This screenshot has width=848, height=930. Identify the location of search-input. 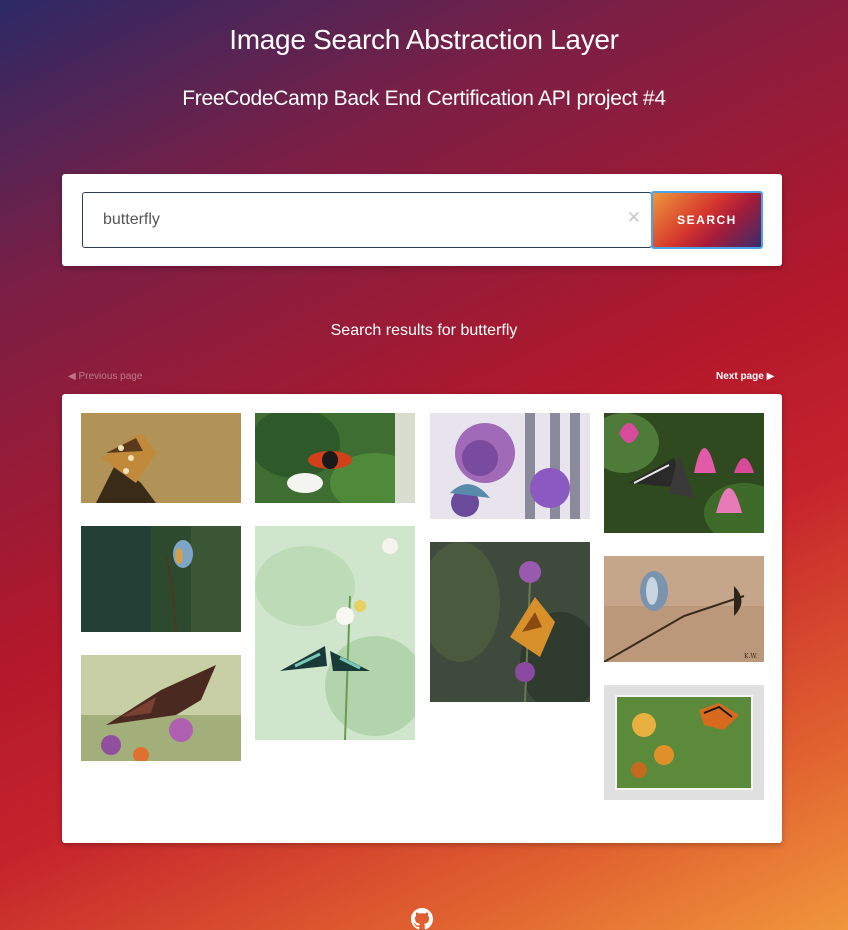
(358, 220).